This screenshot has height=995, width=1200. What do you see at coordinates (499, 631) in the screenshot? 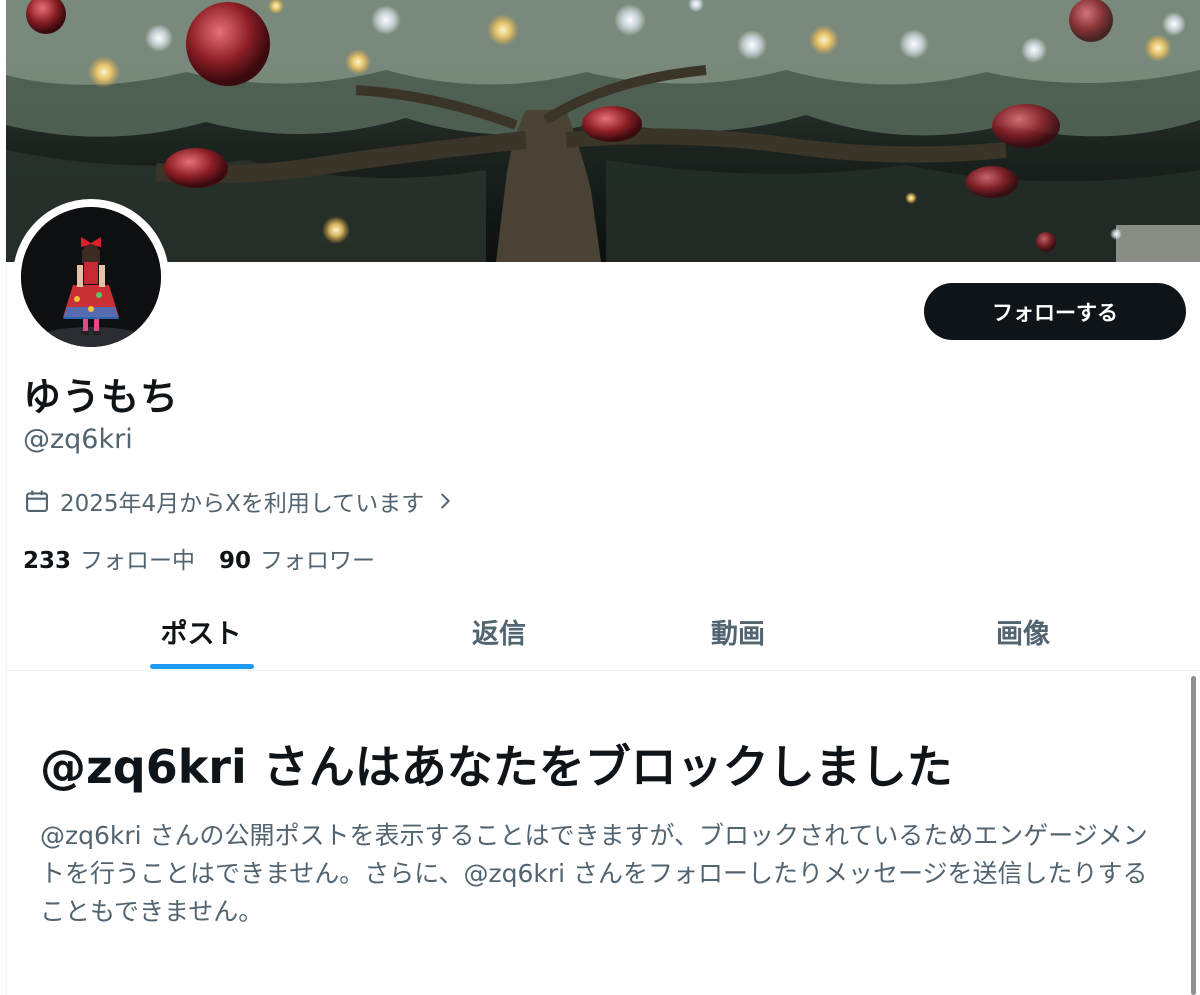
I see `tab-replies: 返信` at bounding box center [499, 631].